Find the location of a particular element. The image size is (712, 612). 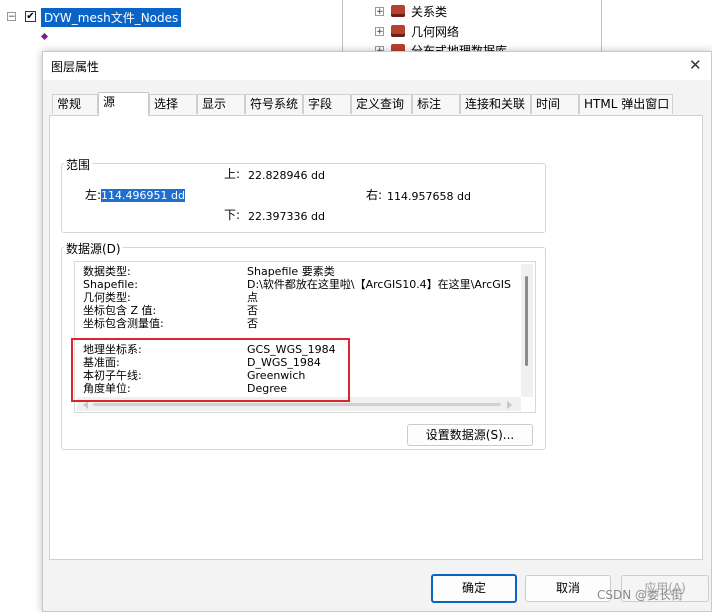

watermark: CSDN @娄长街 is located at coordinates (640, 595).